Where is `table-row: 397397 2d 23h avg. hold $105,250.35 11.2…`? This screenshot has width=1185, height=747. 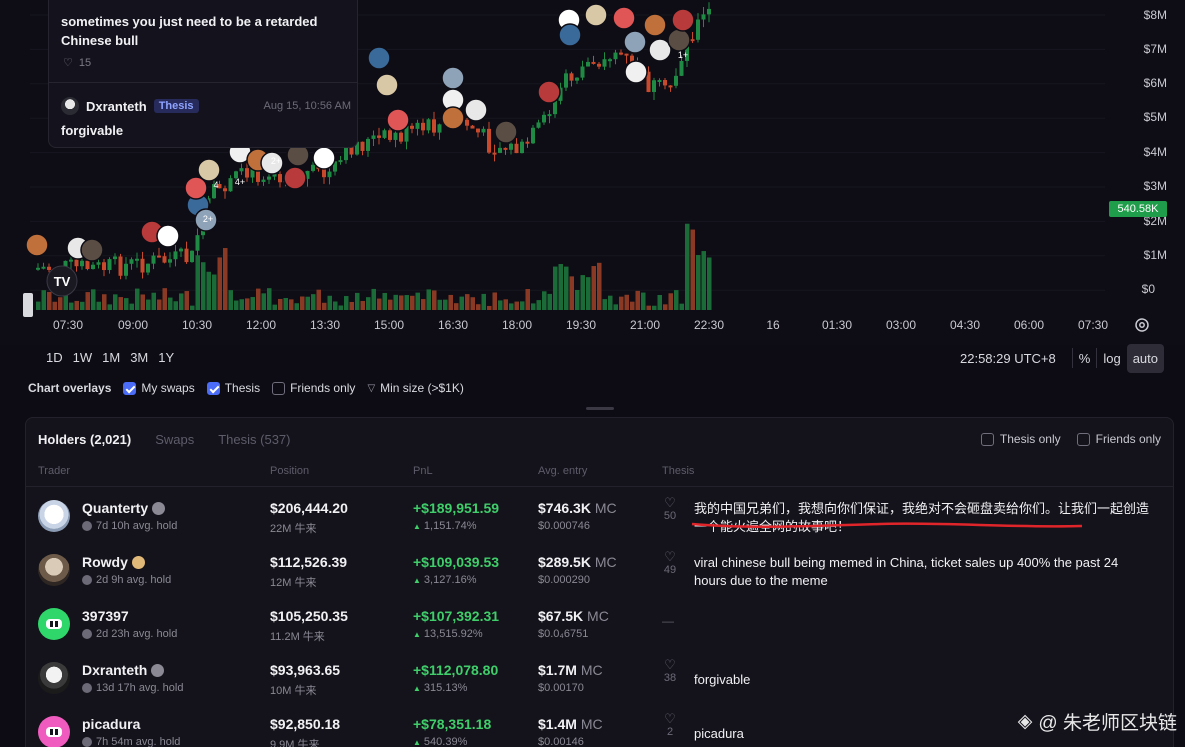
table-row: 397397 2d 23h avg. hold $105,250.35 11.2… is located at coordinates (599, 625).